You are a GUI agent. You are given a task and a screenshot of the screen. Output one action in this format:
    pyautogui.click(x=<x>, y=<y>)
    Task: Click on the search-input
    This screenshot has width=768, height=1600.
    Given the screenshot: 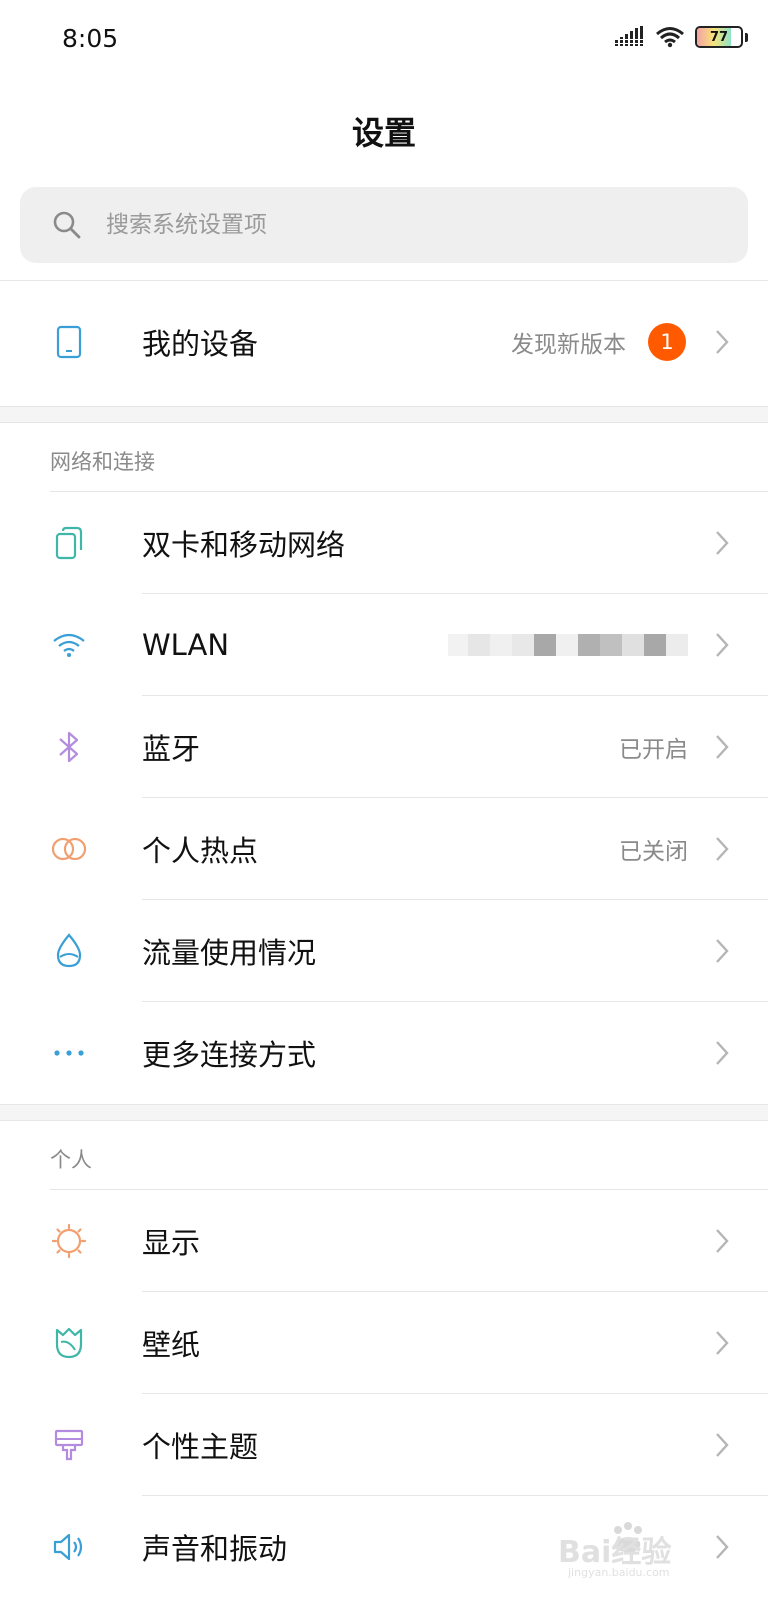 What is the action you would take?
    pyautogui.click(x=386, y=225)
    